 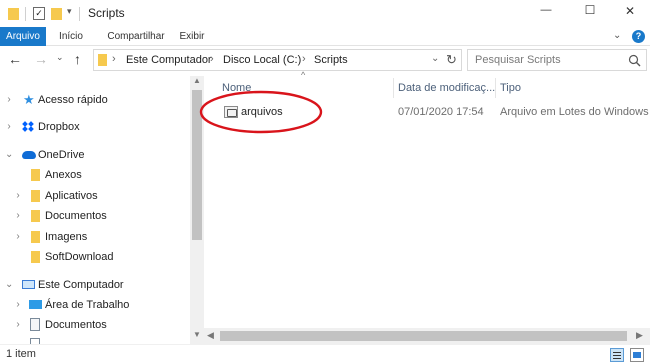 What do you see at coordinates (510, 88) in the screenshot?
I see `column-header-tipo: Tipo` at bounding box center [510, 88].